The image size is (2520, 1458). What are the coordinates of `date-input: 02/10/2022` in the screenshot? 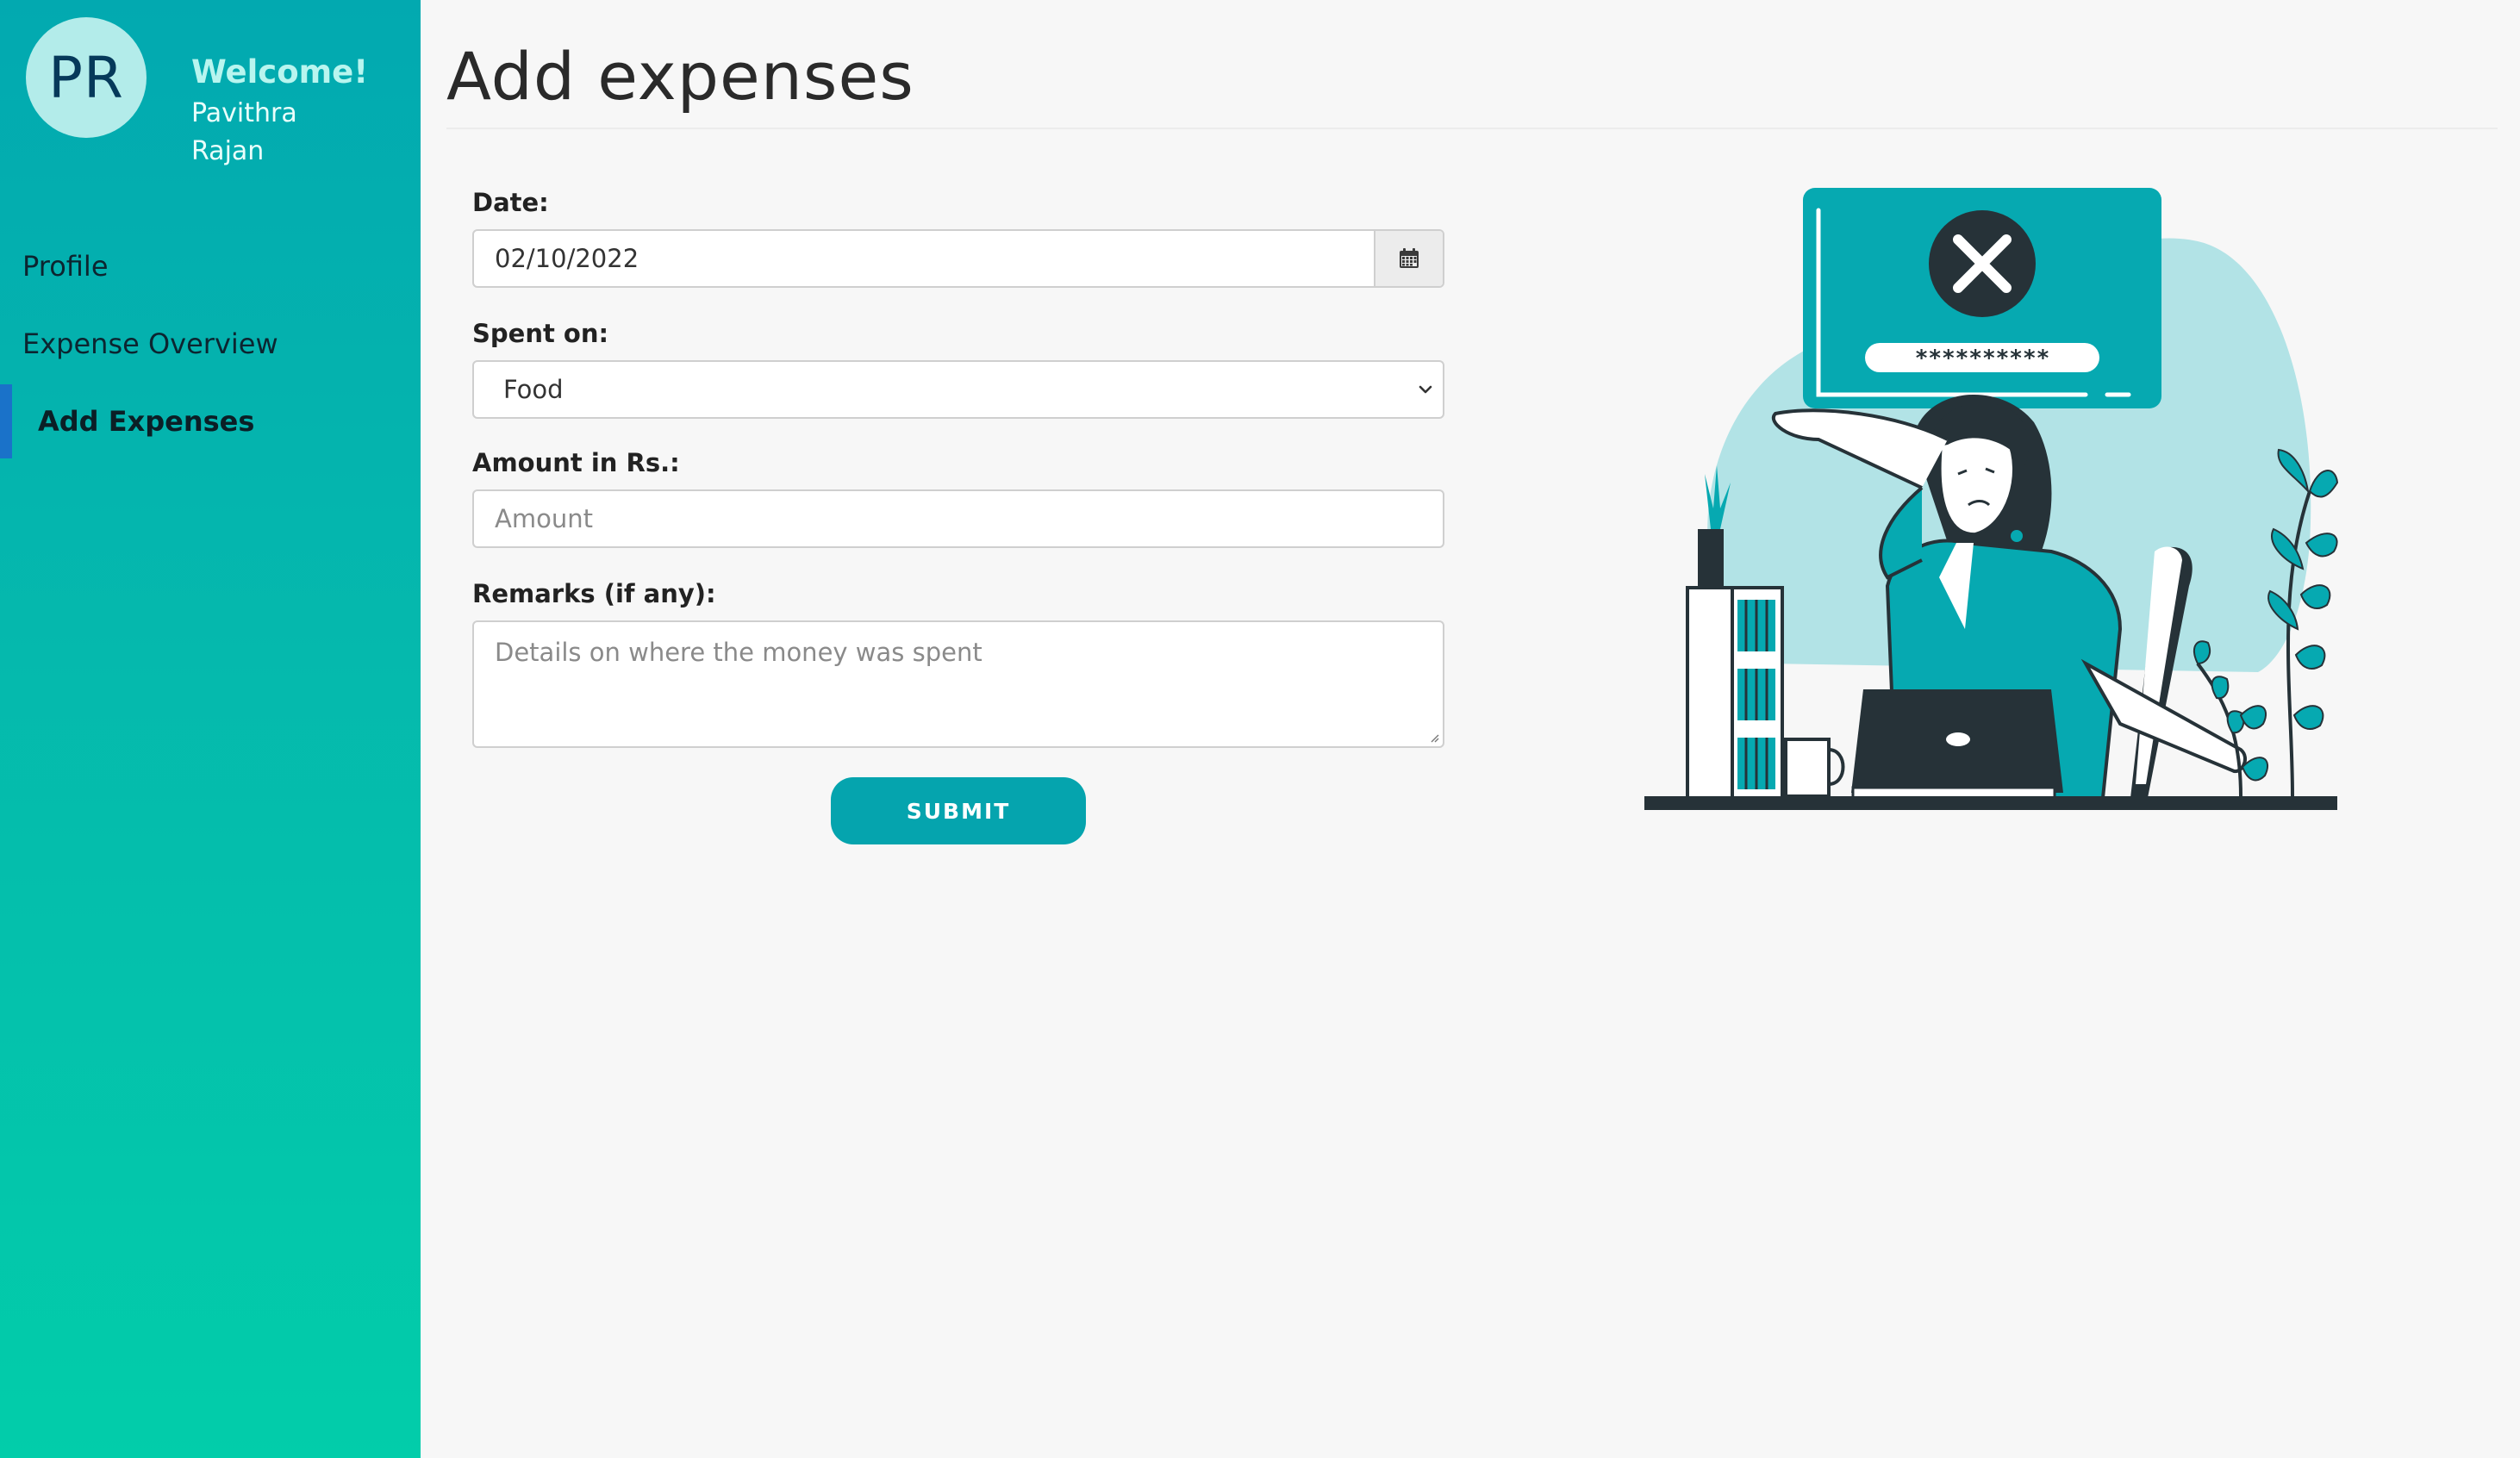 It's located at (958, 258).